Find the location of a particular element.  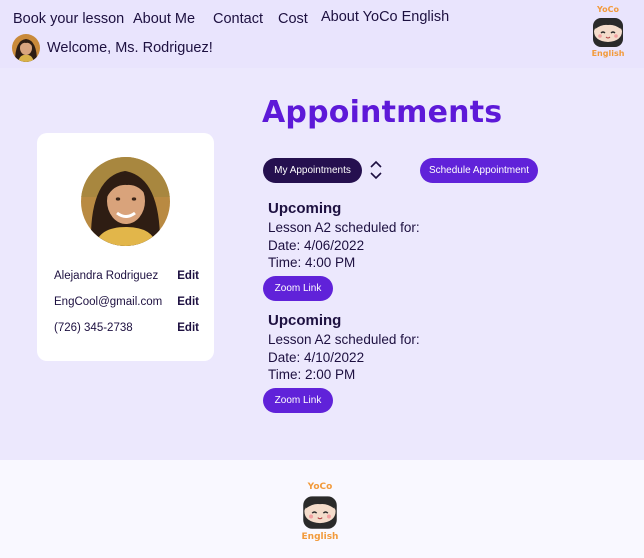

nav-about-yoco: About YoCo English is located at coordinates (385, 17).